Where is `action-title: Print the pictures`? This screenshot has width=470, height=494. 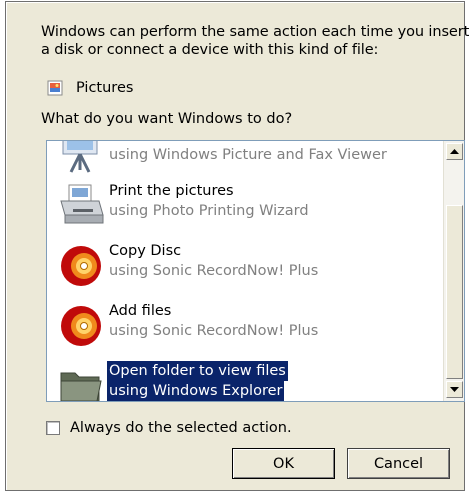 action-title: Print the pictures is located at coordinates (171, 191).